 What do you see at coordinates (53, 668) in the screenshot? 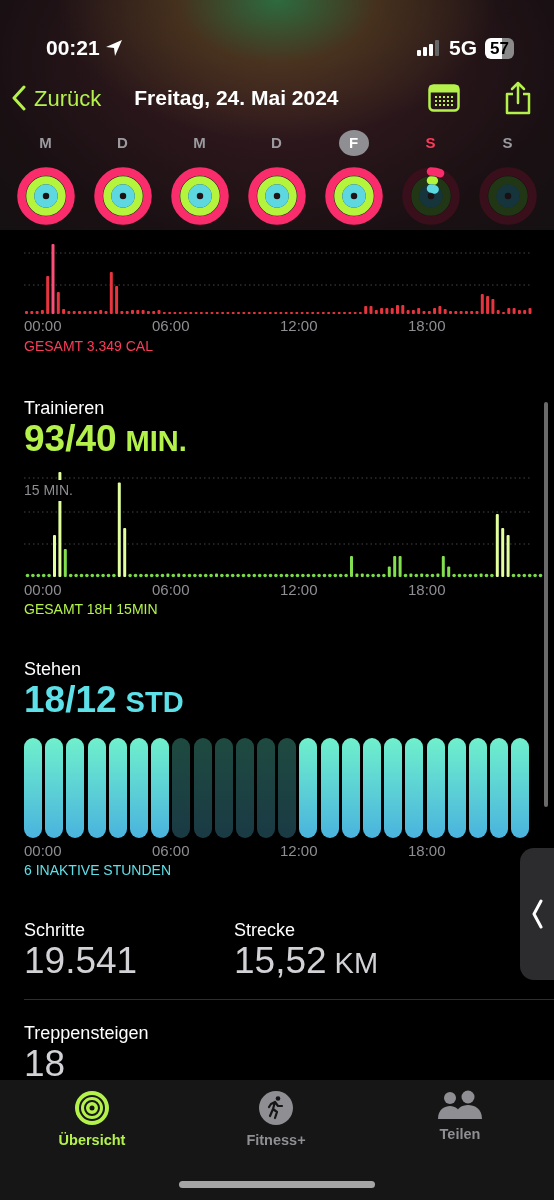
I see `stand-title: Stehen` at bounding box center [53, 668].